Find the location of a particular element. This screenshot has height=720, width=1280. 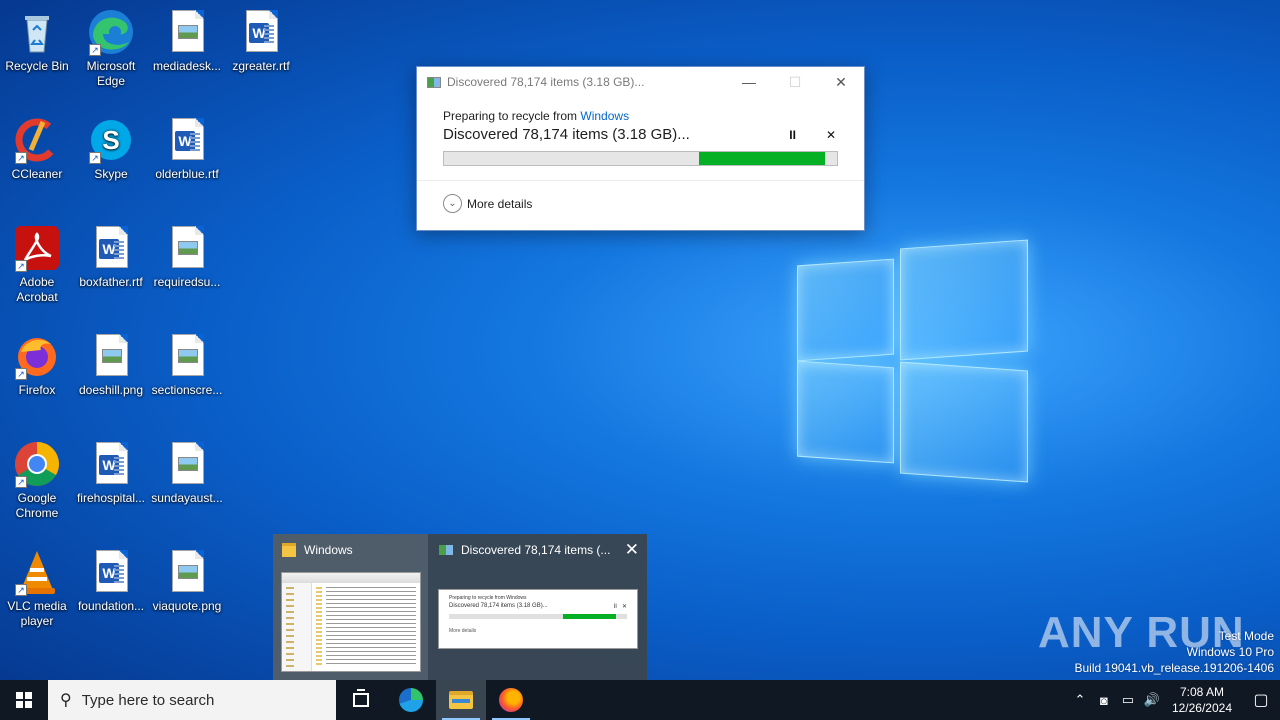

taskbar-search-box: ⚲ Type here to search is located at coordinates (192, 700).